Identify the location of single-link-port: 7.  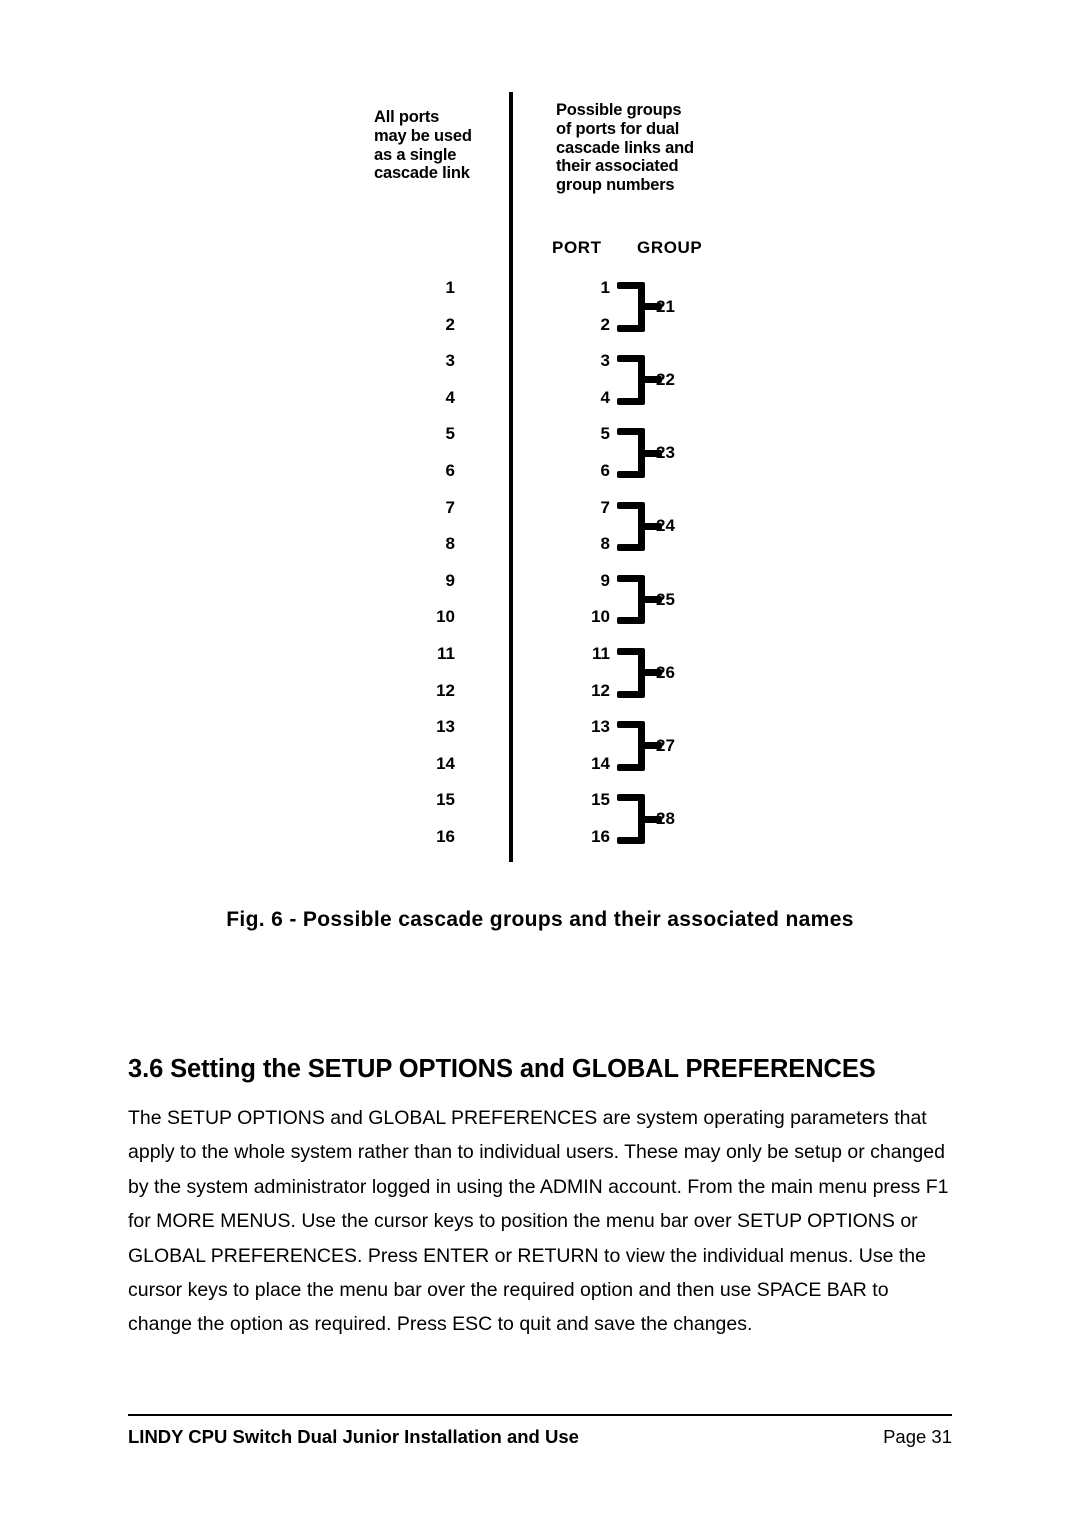
(450, 507).